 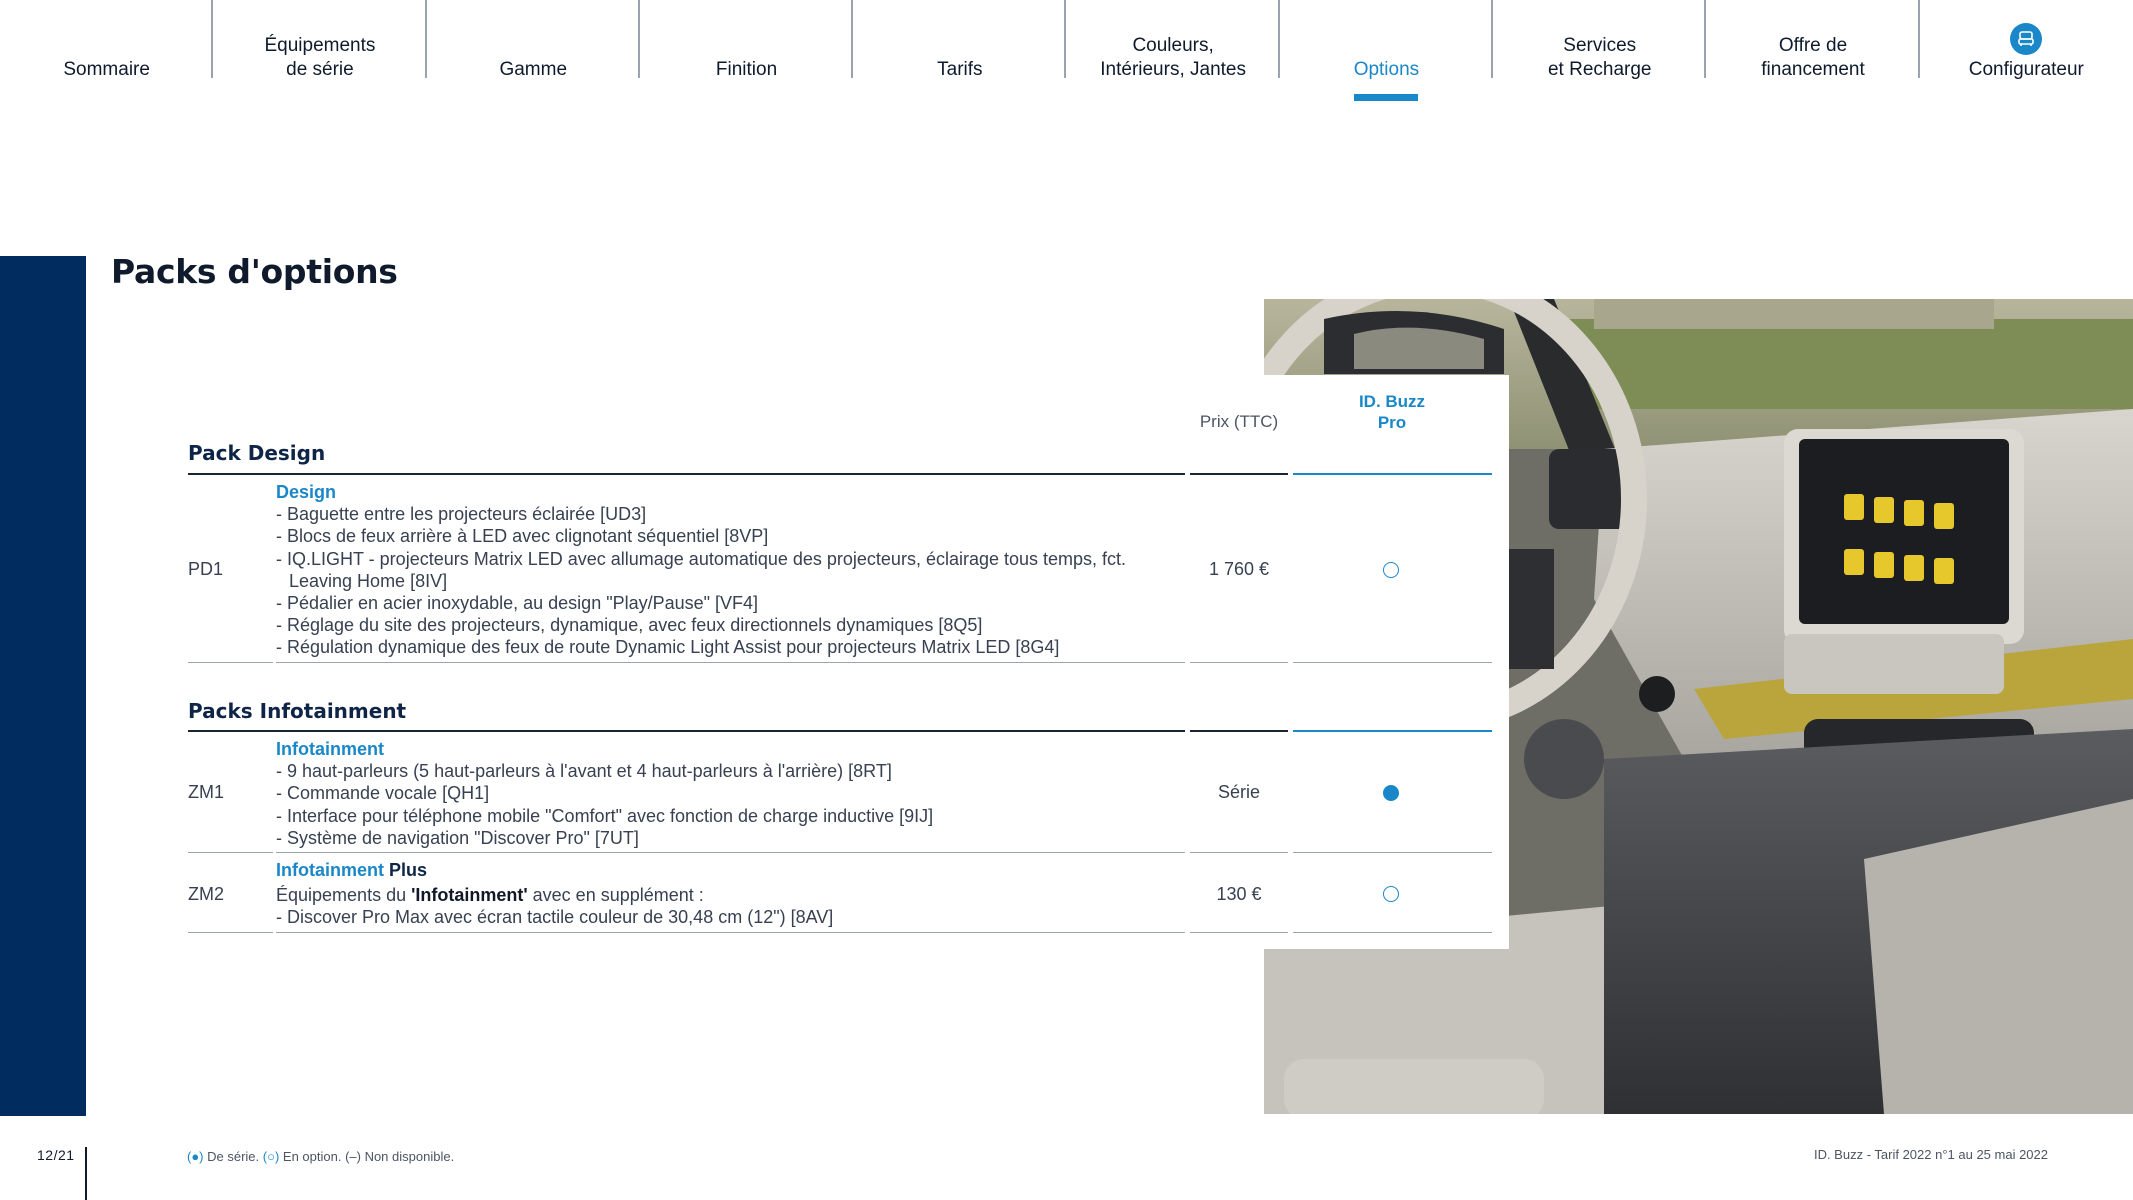 What do you see at coordinates (1392, 412) in the screenshot?
I see `model-column-header: ID. Buzz Pro` at bounding box center [1392, 412].